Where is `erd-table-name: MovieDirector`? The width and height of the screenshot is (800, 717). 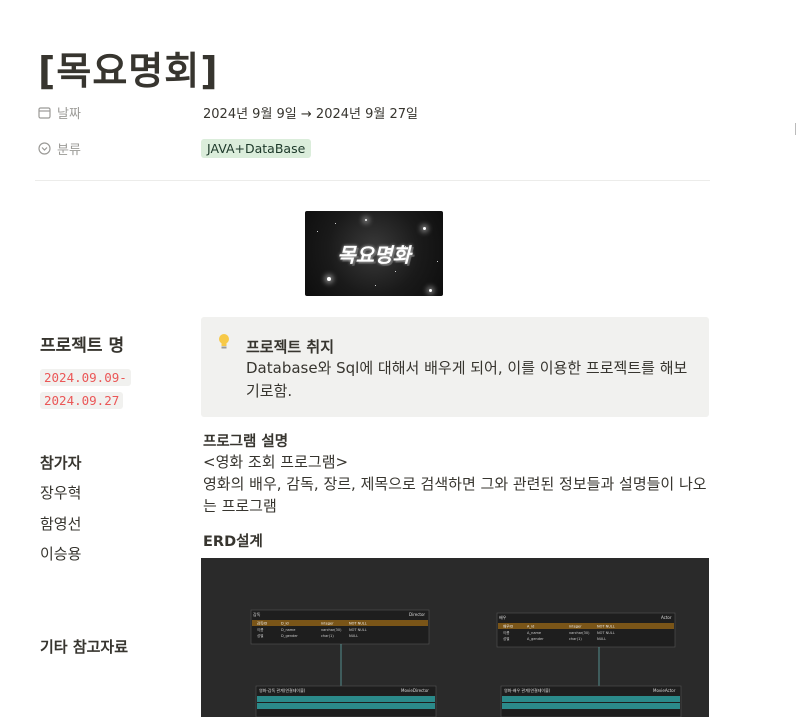 erd-table-name: MovieDirector is located at coordinates (415, 690).